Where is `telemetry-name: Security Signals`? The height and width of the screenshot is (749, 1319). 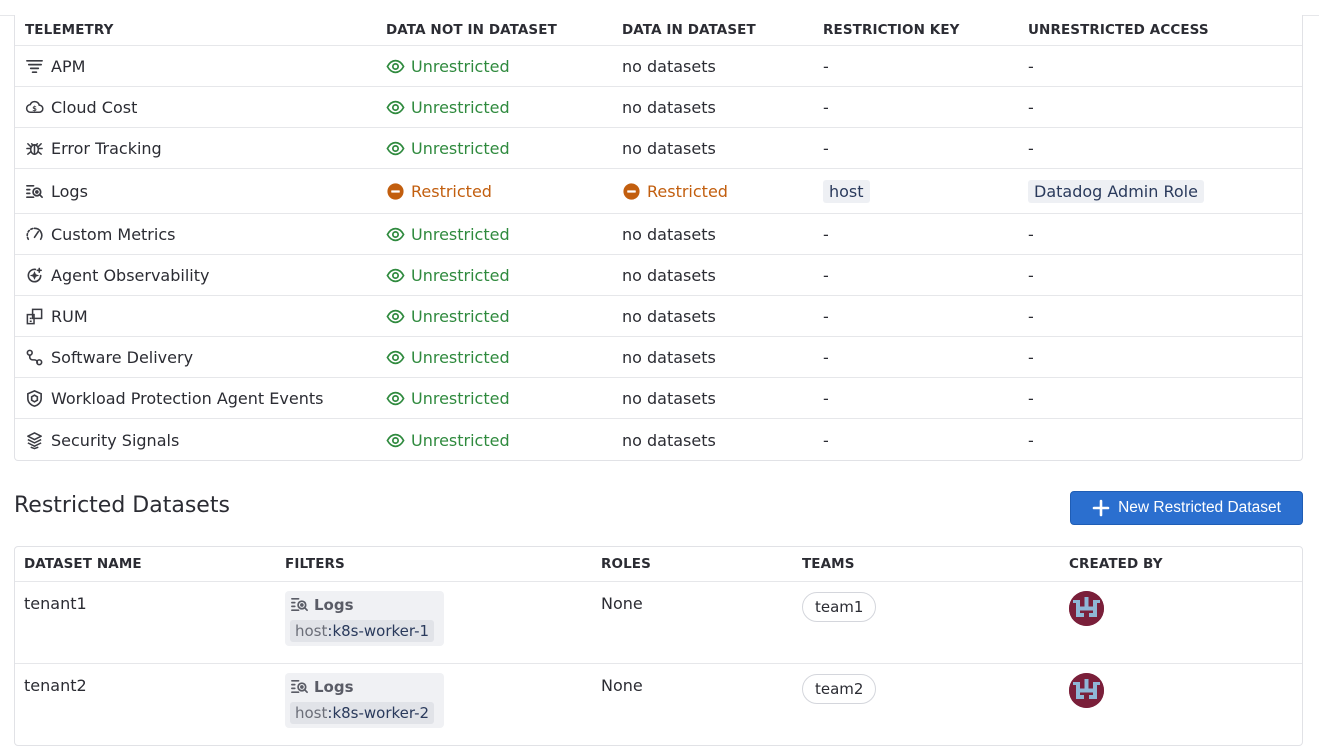 telemetry-name: Security Signals is located at coordinates (115, 440).